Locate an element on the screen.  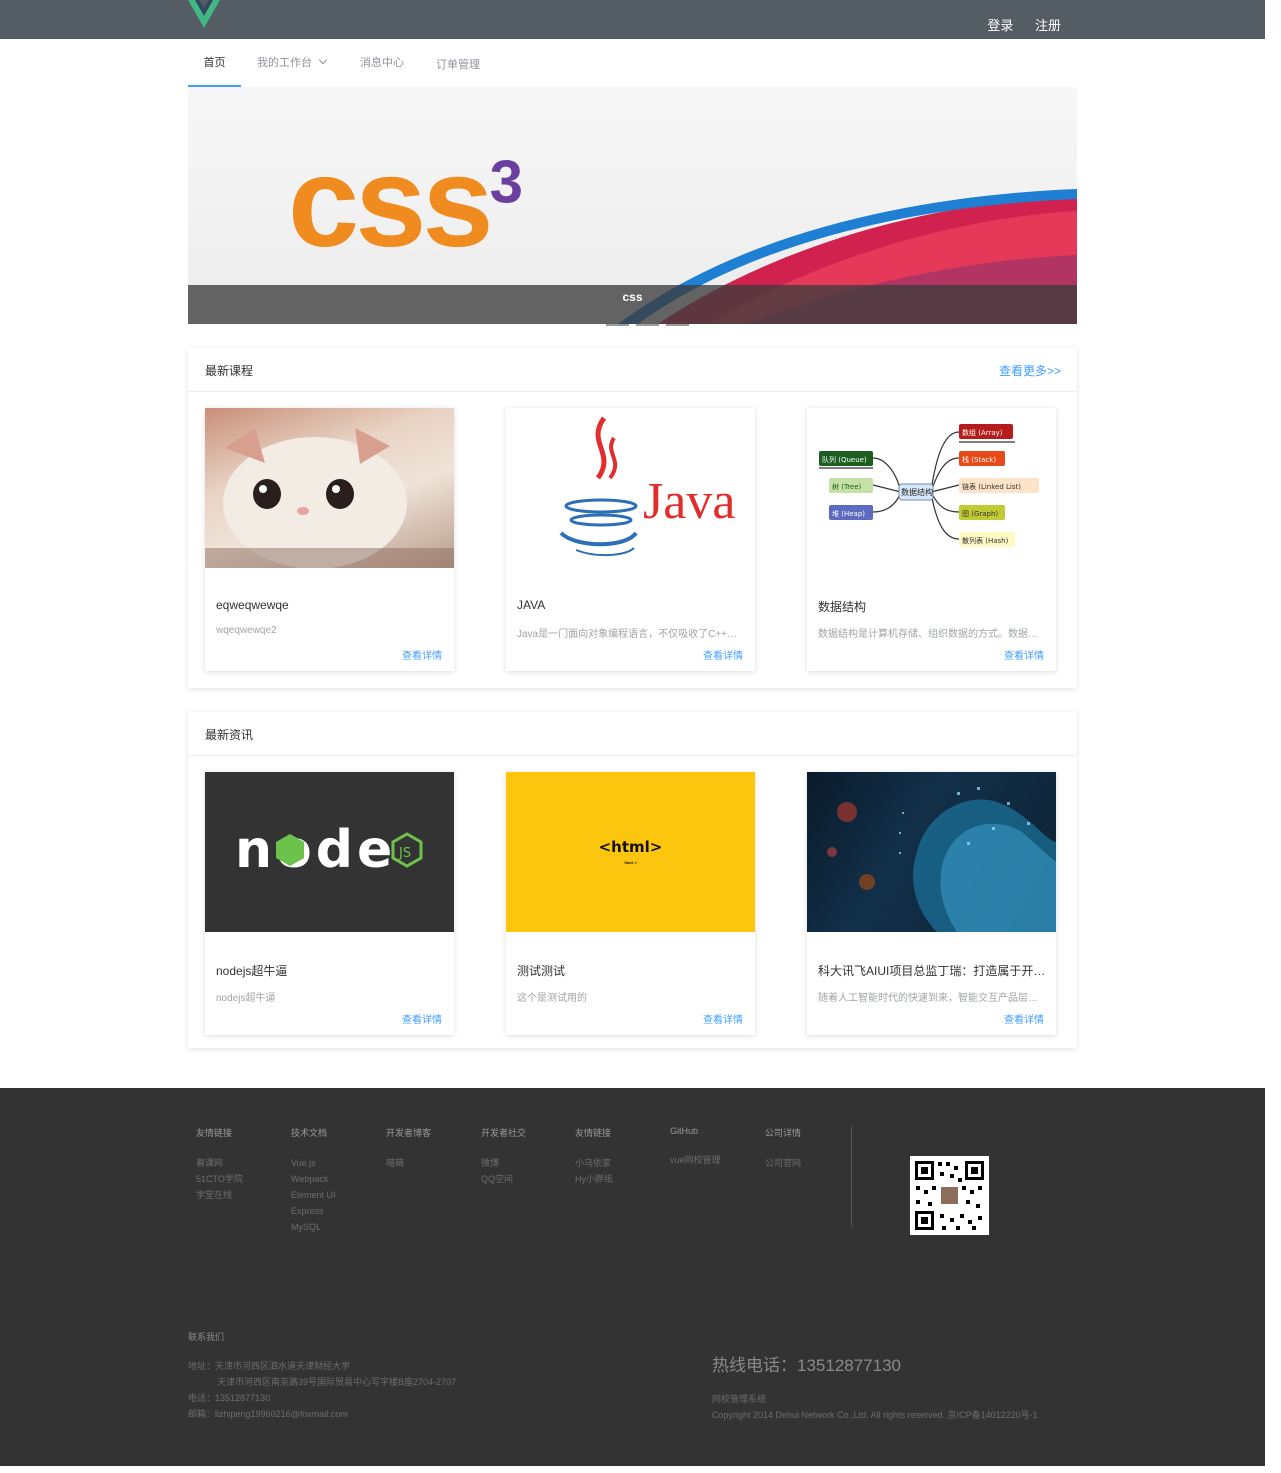
email-value: lizhipeng19960216@foxmail.com is located at coordinates (281, 1414).